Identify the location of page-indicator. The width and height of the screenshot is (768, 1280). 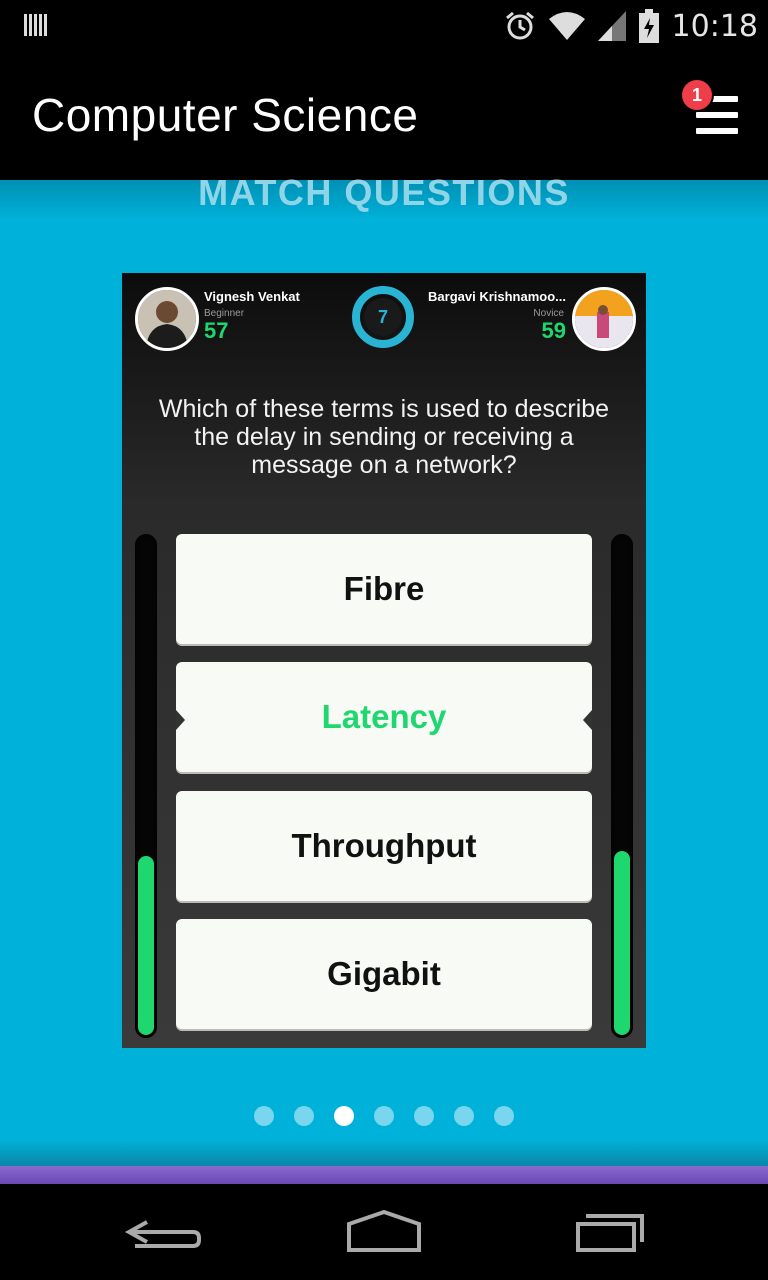
(385, 1116).